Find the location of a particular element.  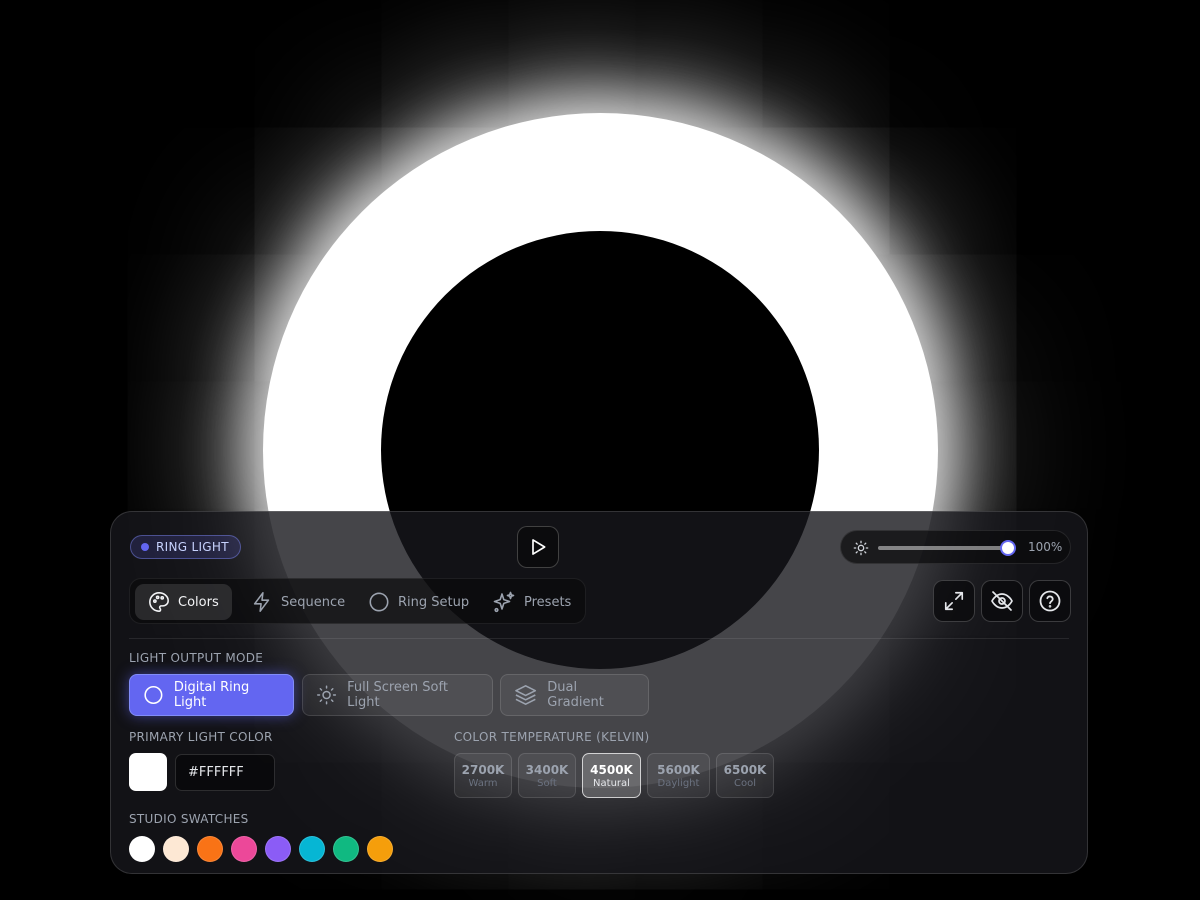

help-button is located at coordinates (1050, 601).